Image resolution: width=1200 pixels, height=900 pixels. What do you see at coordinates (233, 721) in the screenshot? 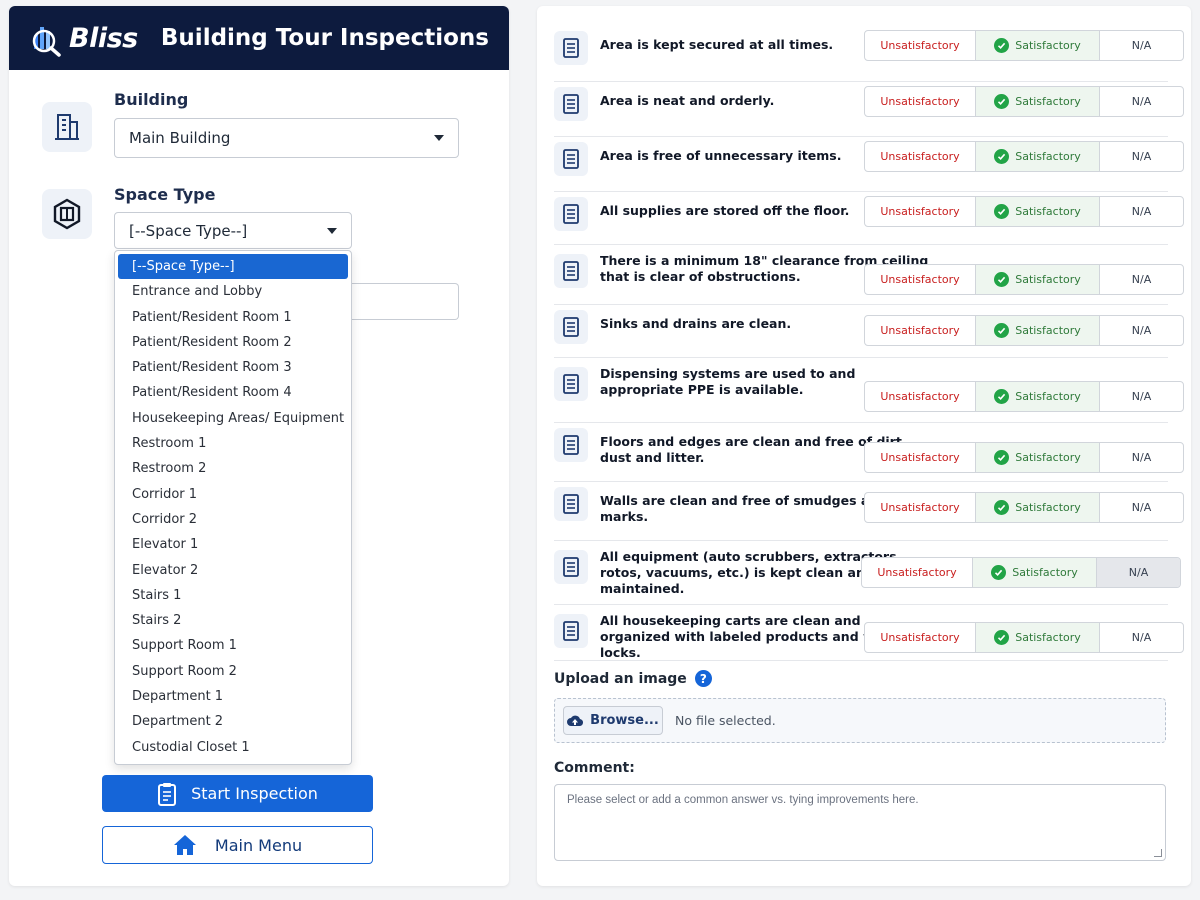
I see `dropdown-option: Department 2` at bounding box center [233, 721].